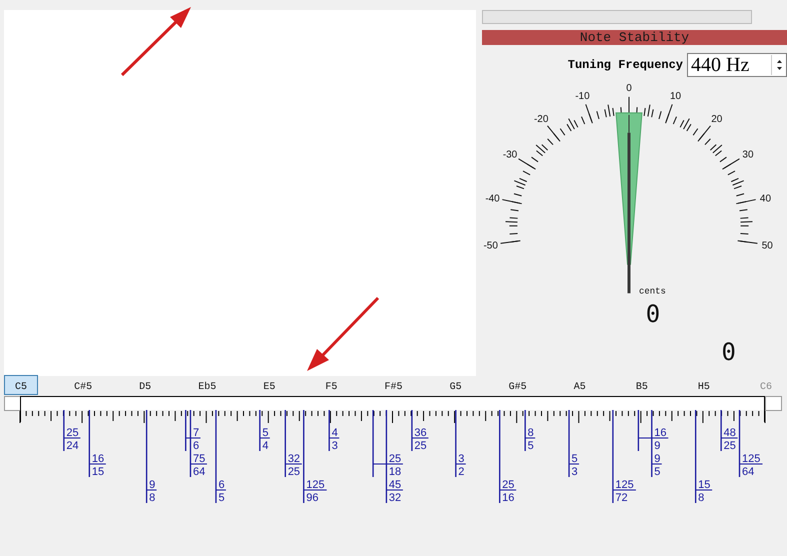  I want to click on ratio-fraction: 75 64, so click(199, 465).